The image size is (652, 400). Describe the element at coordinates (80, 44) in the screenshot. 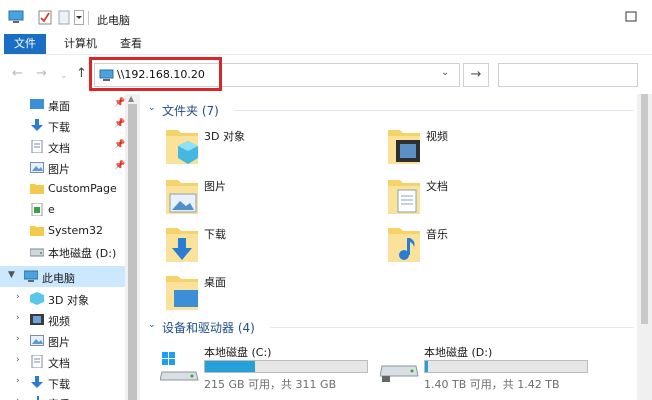

I see `tab-computer: 计算机` at that location.